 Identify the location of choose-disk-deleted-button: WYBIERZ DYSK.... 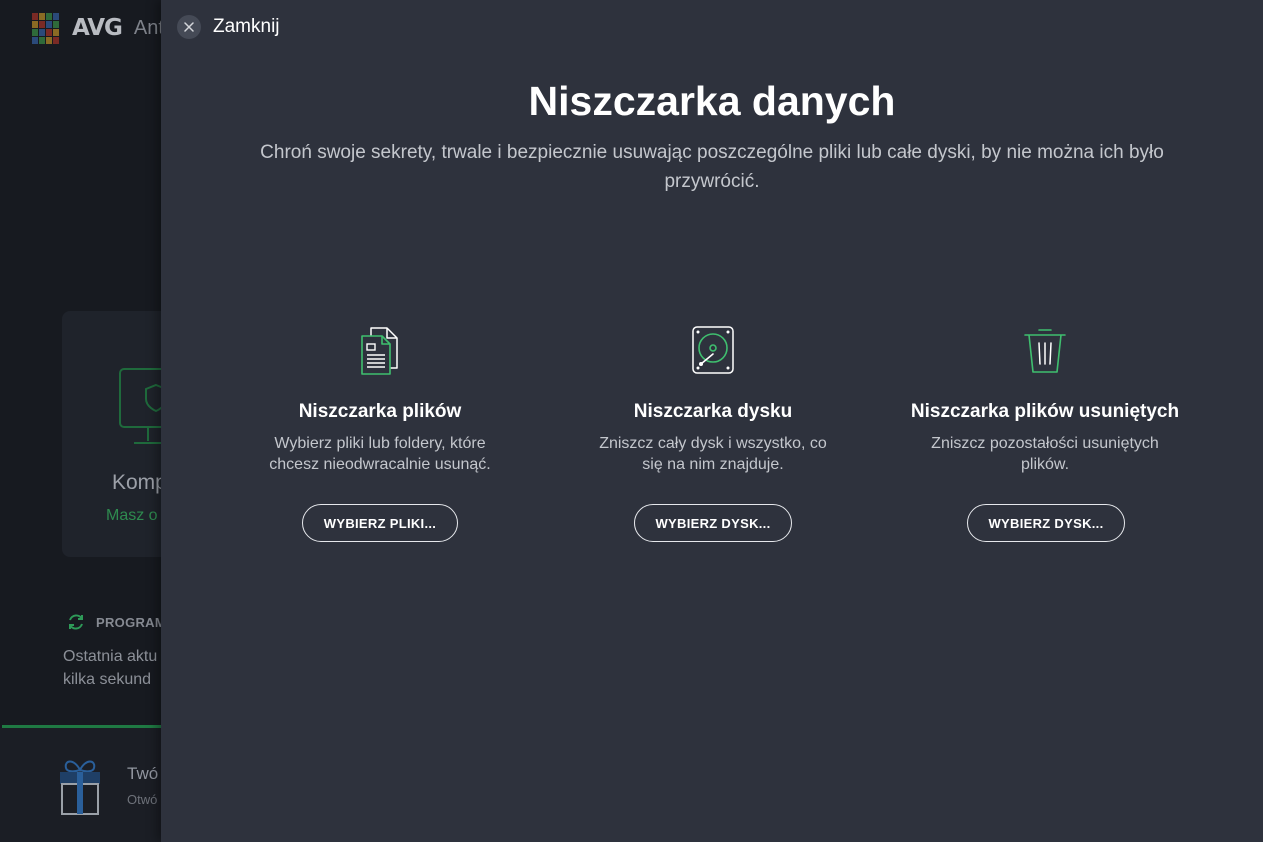
(1046, 523).